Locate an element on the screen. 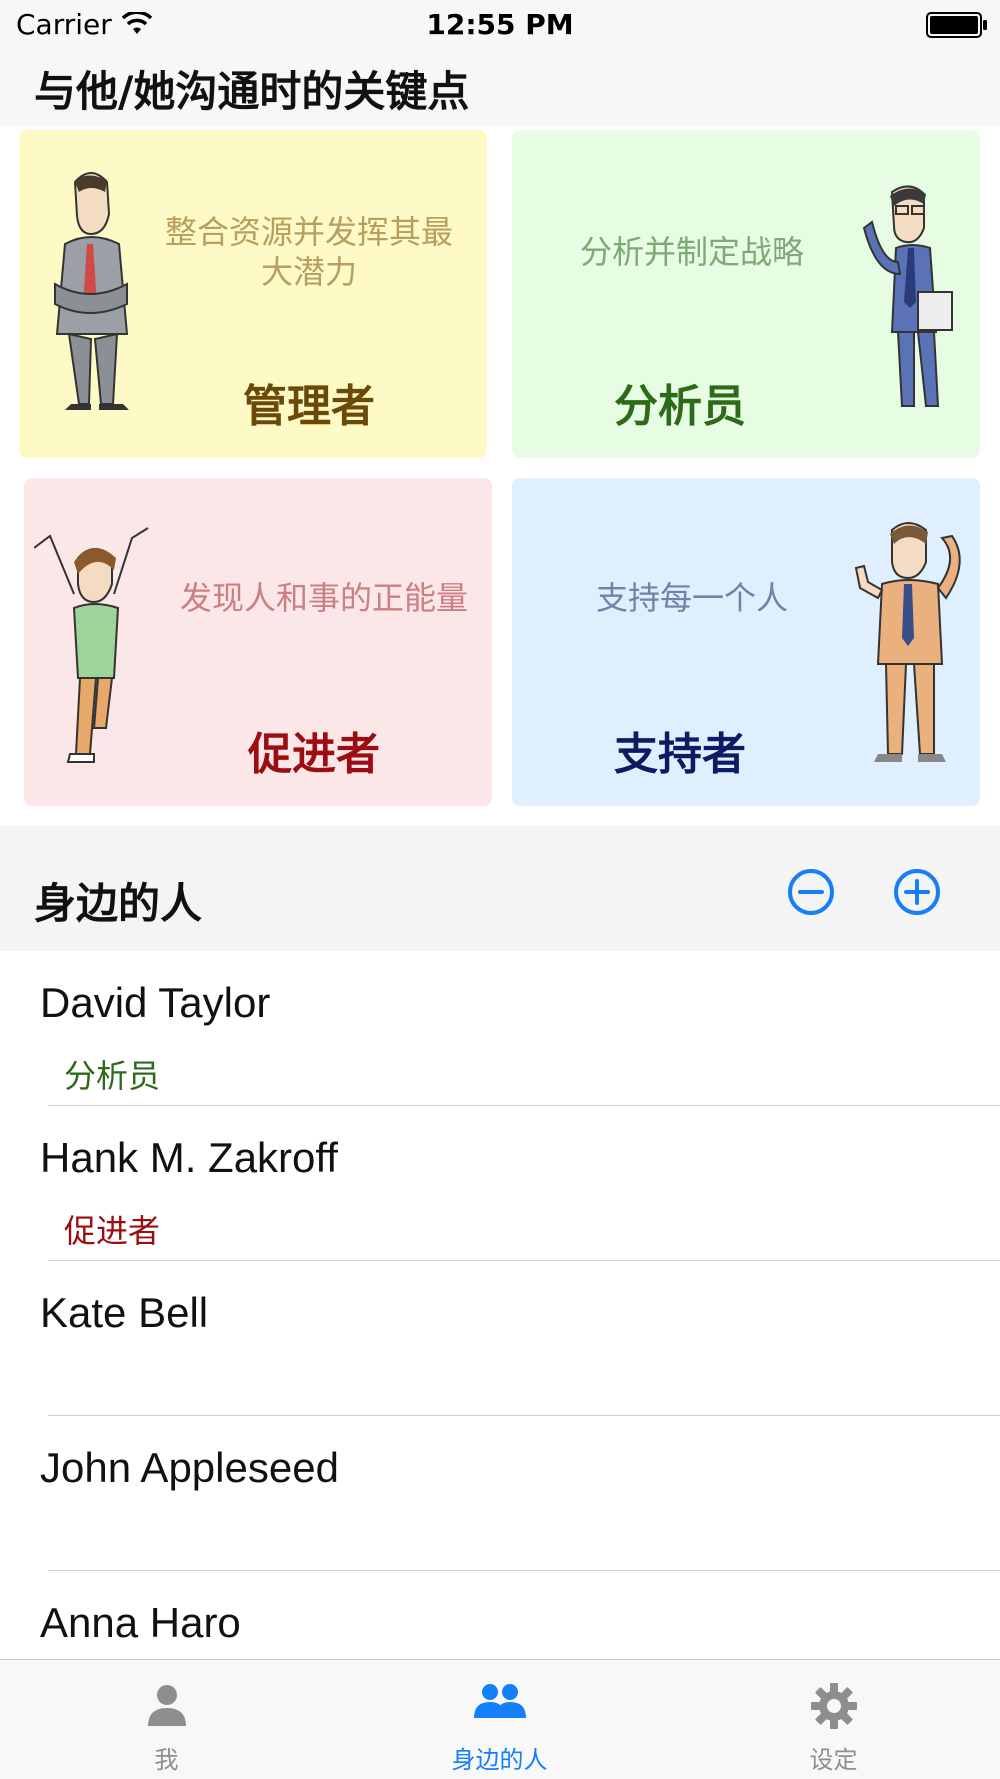 This screenshot has height=1779, width=1000. contact-name: Anna Haro is located at coordinates (140, 1622).